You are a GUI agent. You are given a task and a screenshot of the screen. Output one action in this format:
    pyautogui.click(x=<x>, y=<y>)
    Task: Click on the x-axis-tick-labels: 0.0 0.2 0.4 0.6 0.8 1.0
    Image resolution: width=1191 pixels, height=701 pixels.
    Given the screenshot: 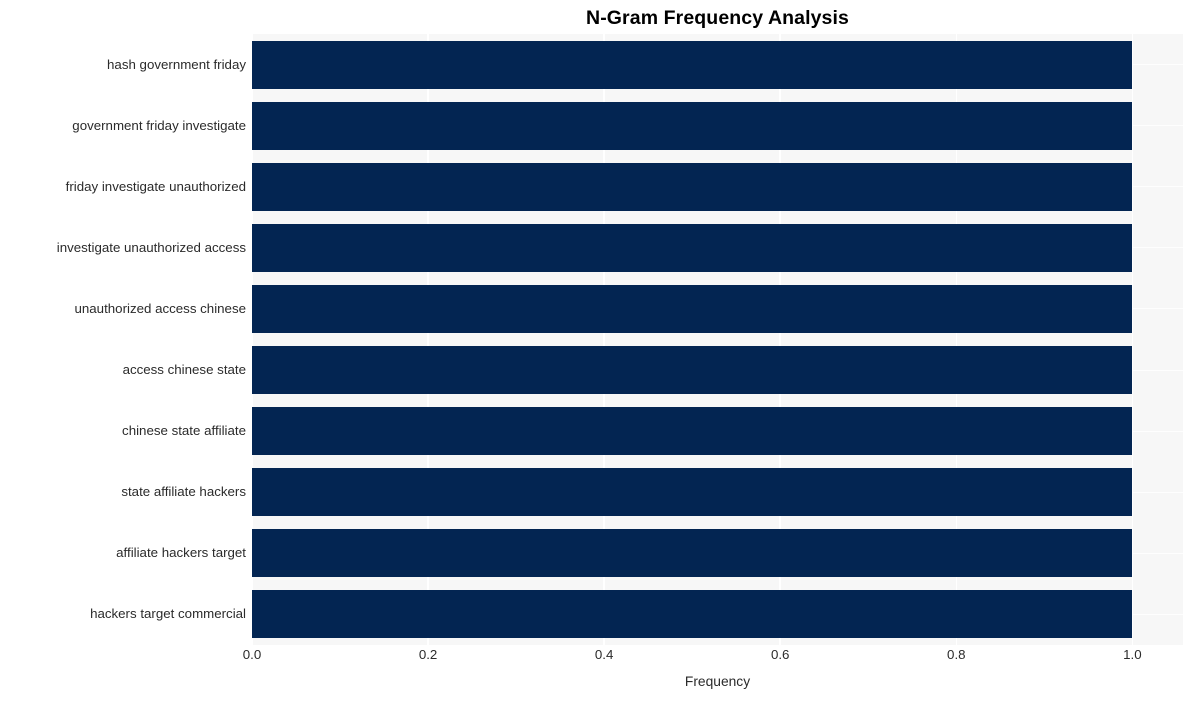 What is the action you would take?
    pyautogui.click(x=713, y=658)
    